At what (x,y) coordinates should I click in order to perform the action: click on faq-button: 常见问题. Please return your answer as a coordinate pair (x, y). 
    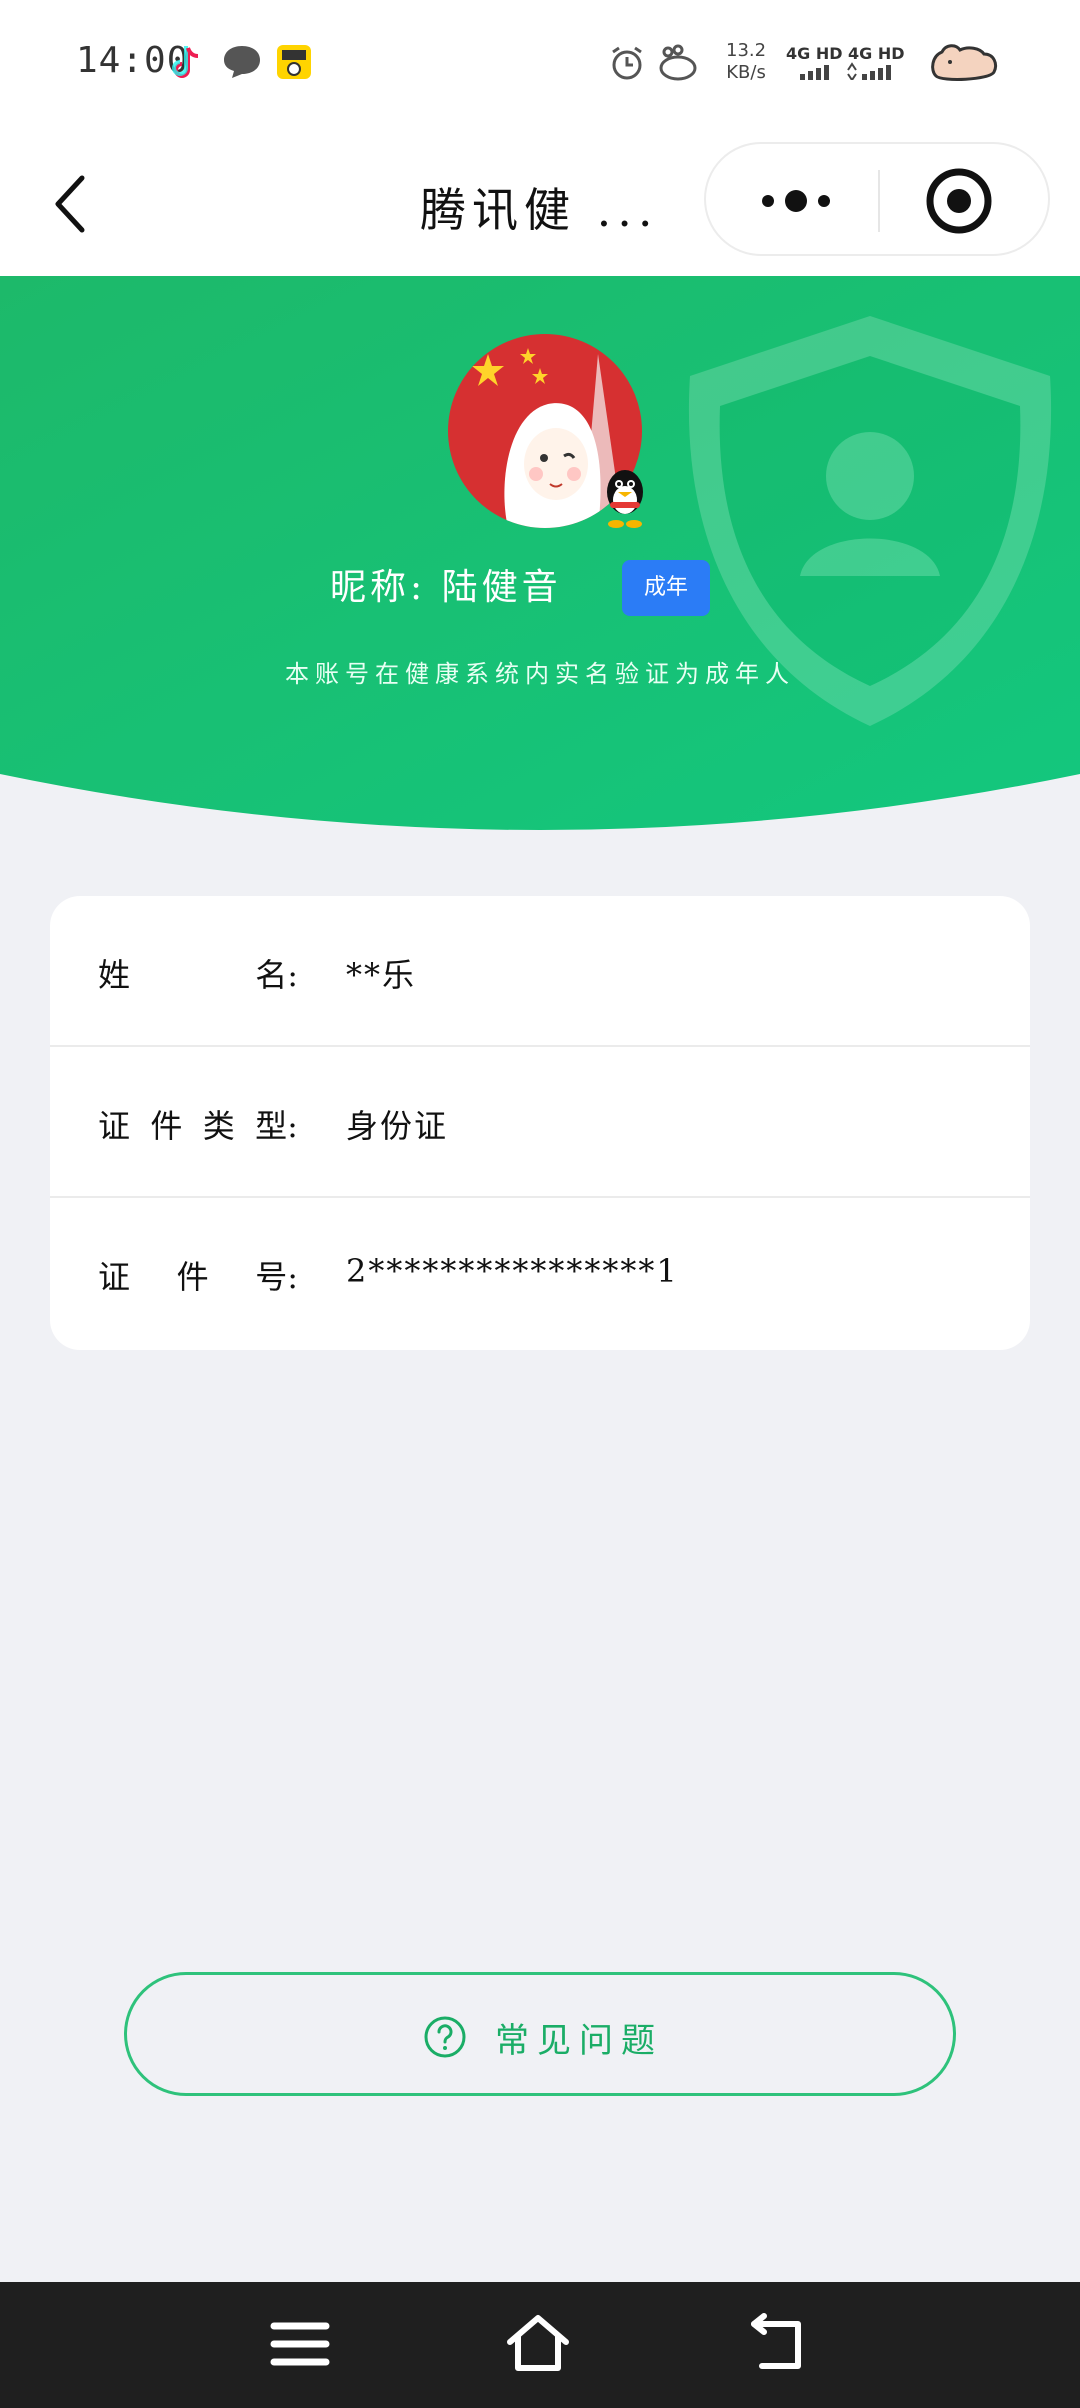
    Looking at the image, I should click on (540, 2034).